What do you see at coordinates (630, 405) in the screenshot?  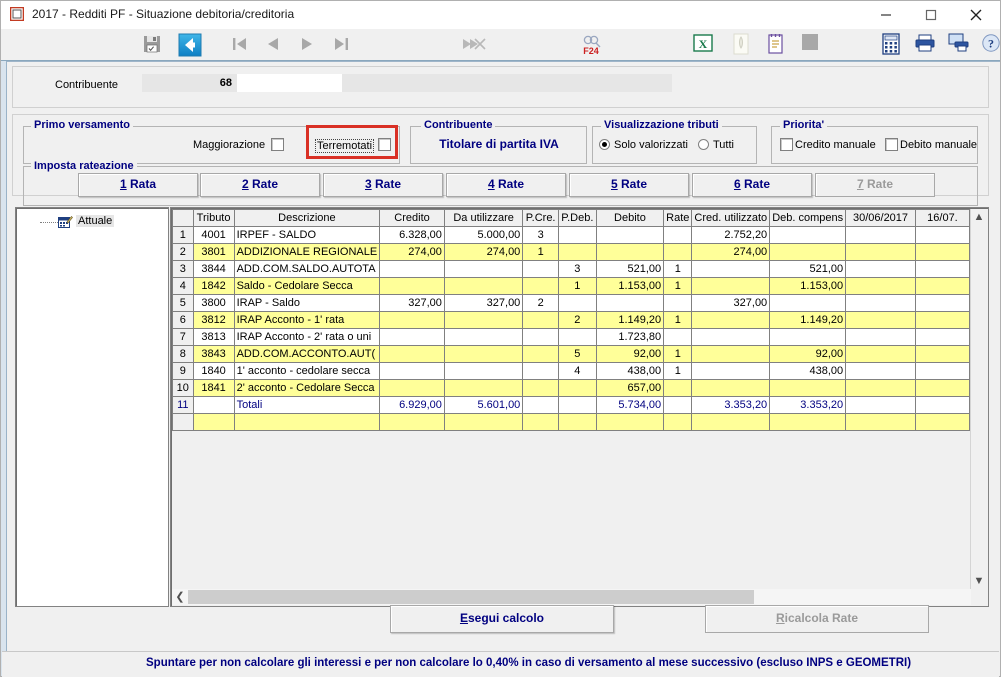 I see `grid-cell-debito: 5.734,00` at bounding box center [630, 405].